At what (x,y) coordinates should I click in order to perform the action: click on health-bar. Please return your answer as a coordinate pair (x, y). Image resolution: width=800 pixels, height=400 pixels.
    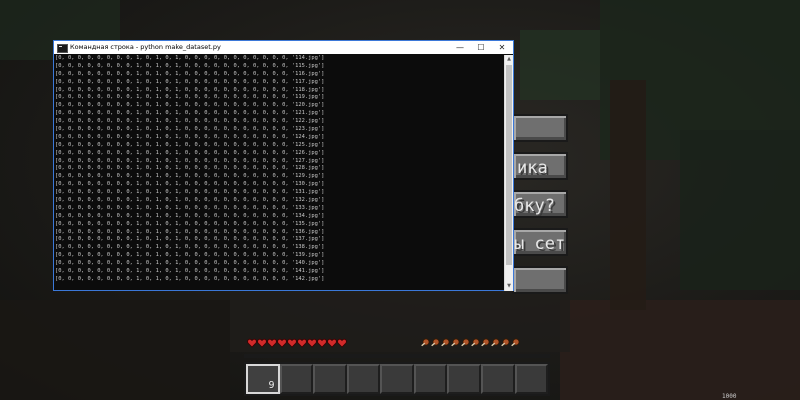
    Looking at the image, I should click on (297, 343).